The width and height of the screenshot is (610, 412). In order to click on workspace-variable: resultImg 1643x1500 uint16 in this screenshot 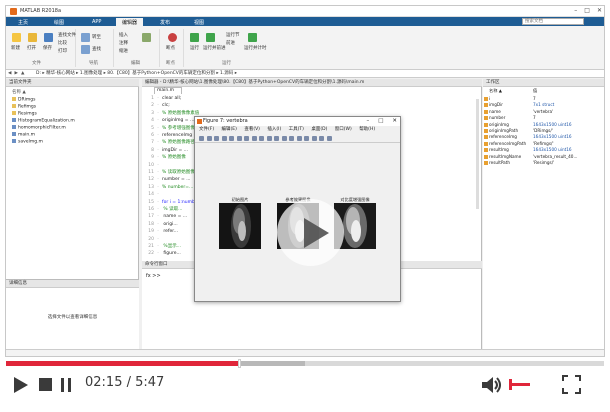, I will do `click(543, 150)`.